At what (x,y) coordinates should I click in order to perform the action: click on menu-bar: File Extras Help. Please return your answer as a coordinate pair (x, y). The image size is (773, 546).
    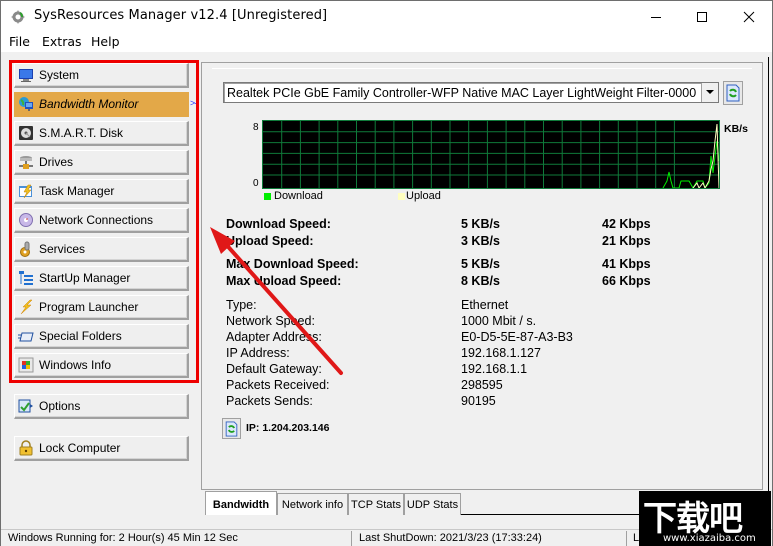
    Looking at the image, I should click on (386, 42).